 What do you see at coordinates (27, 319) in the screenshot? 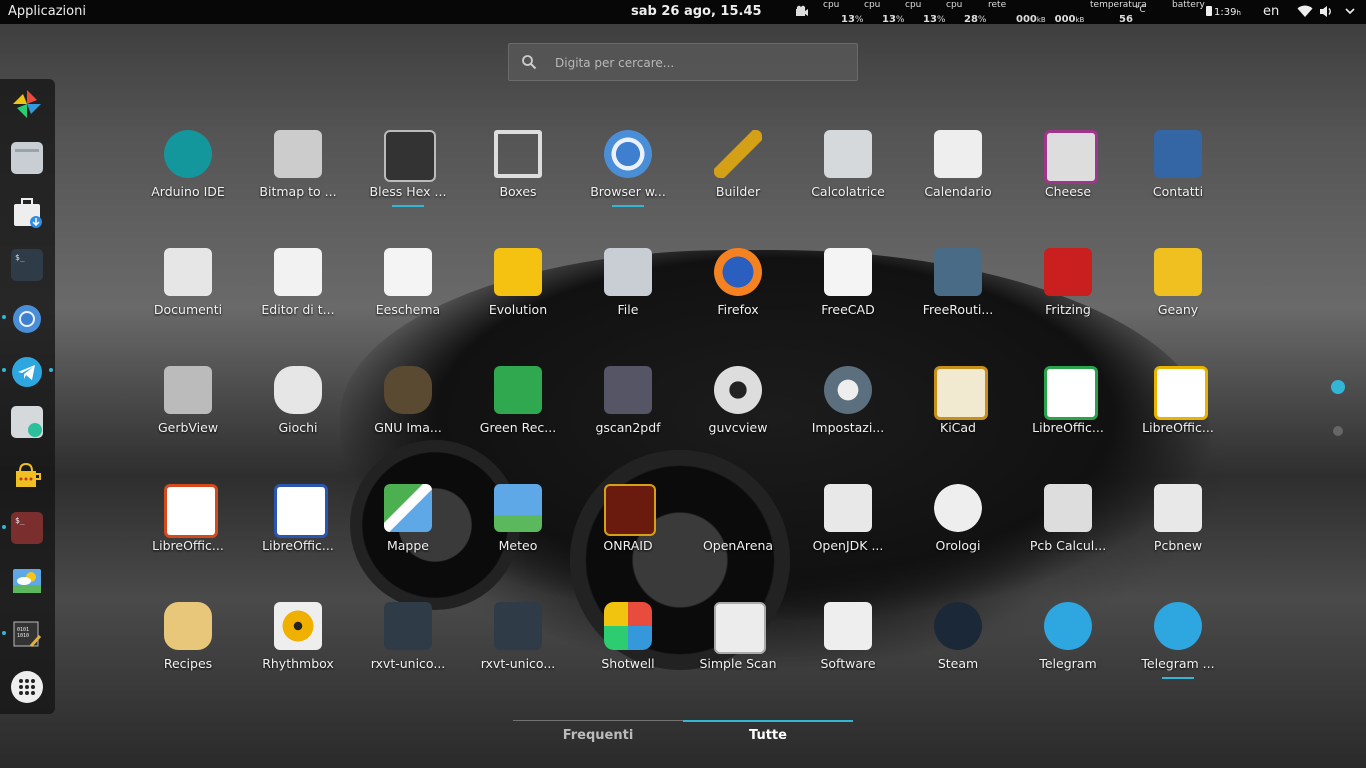
I see `dock-chromium-icon` at bounding box center [27, 319].